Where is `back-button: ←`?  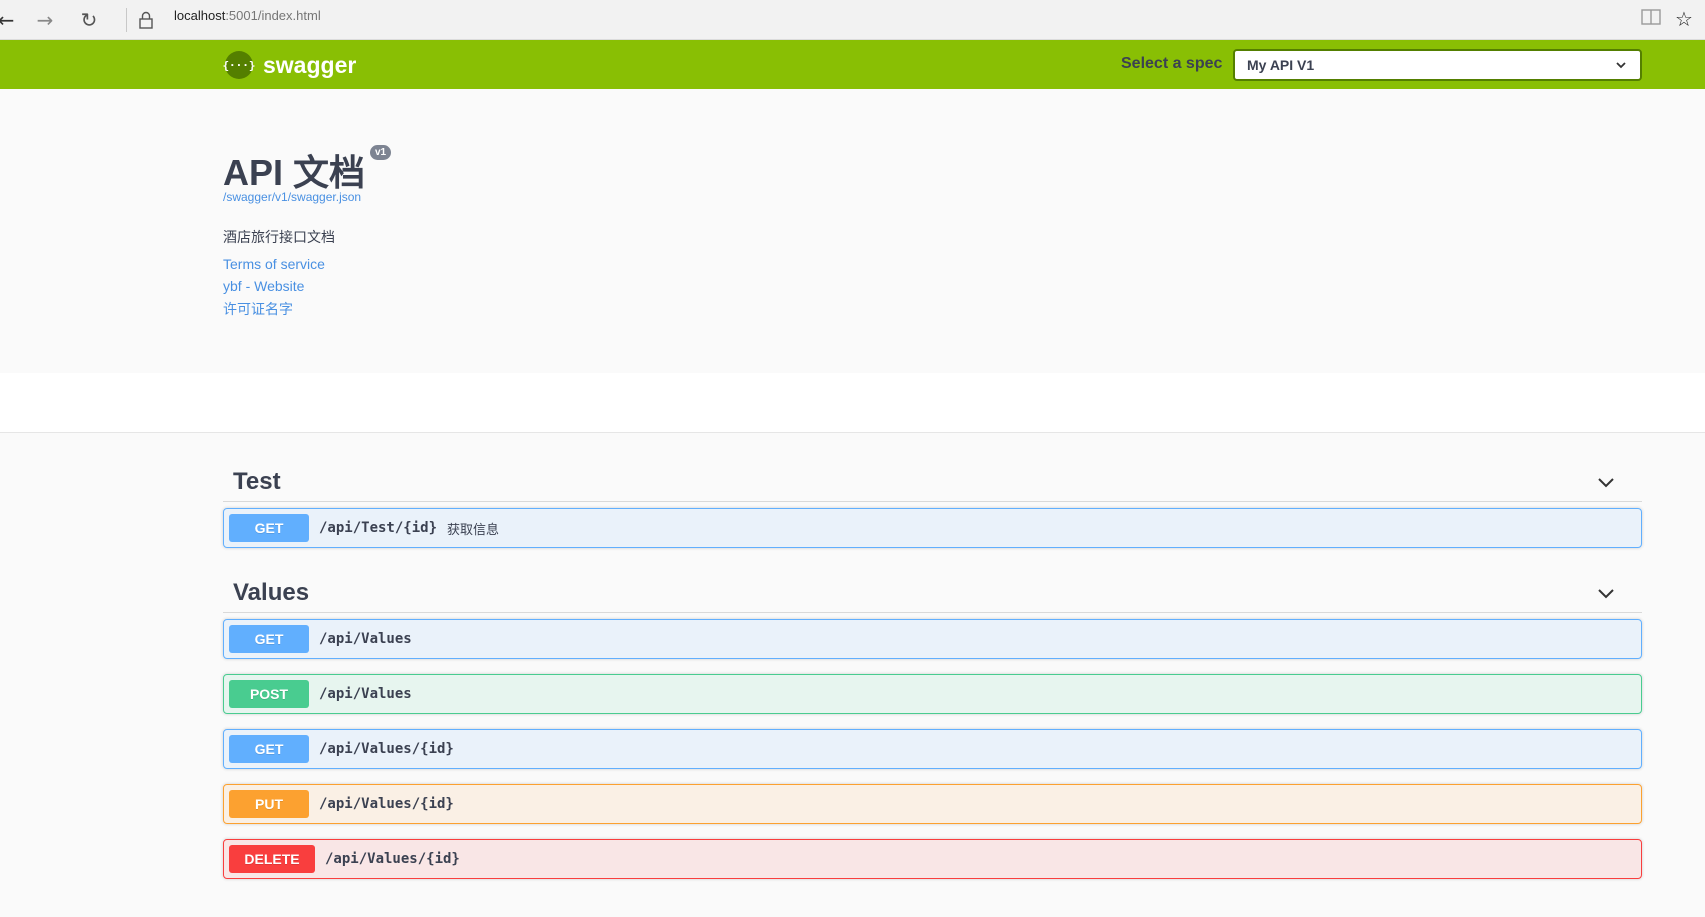
back-button: ← is located at coordinates (10, 20).